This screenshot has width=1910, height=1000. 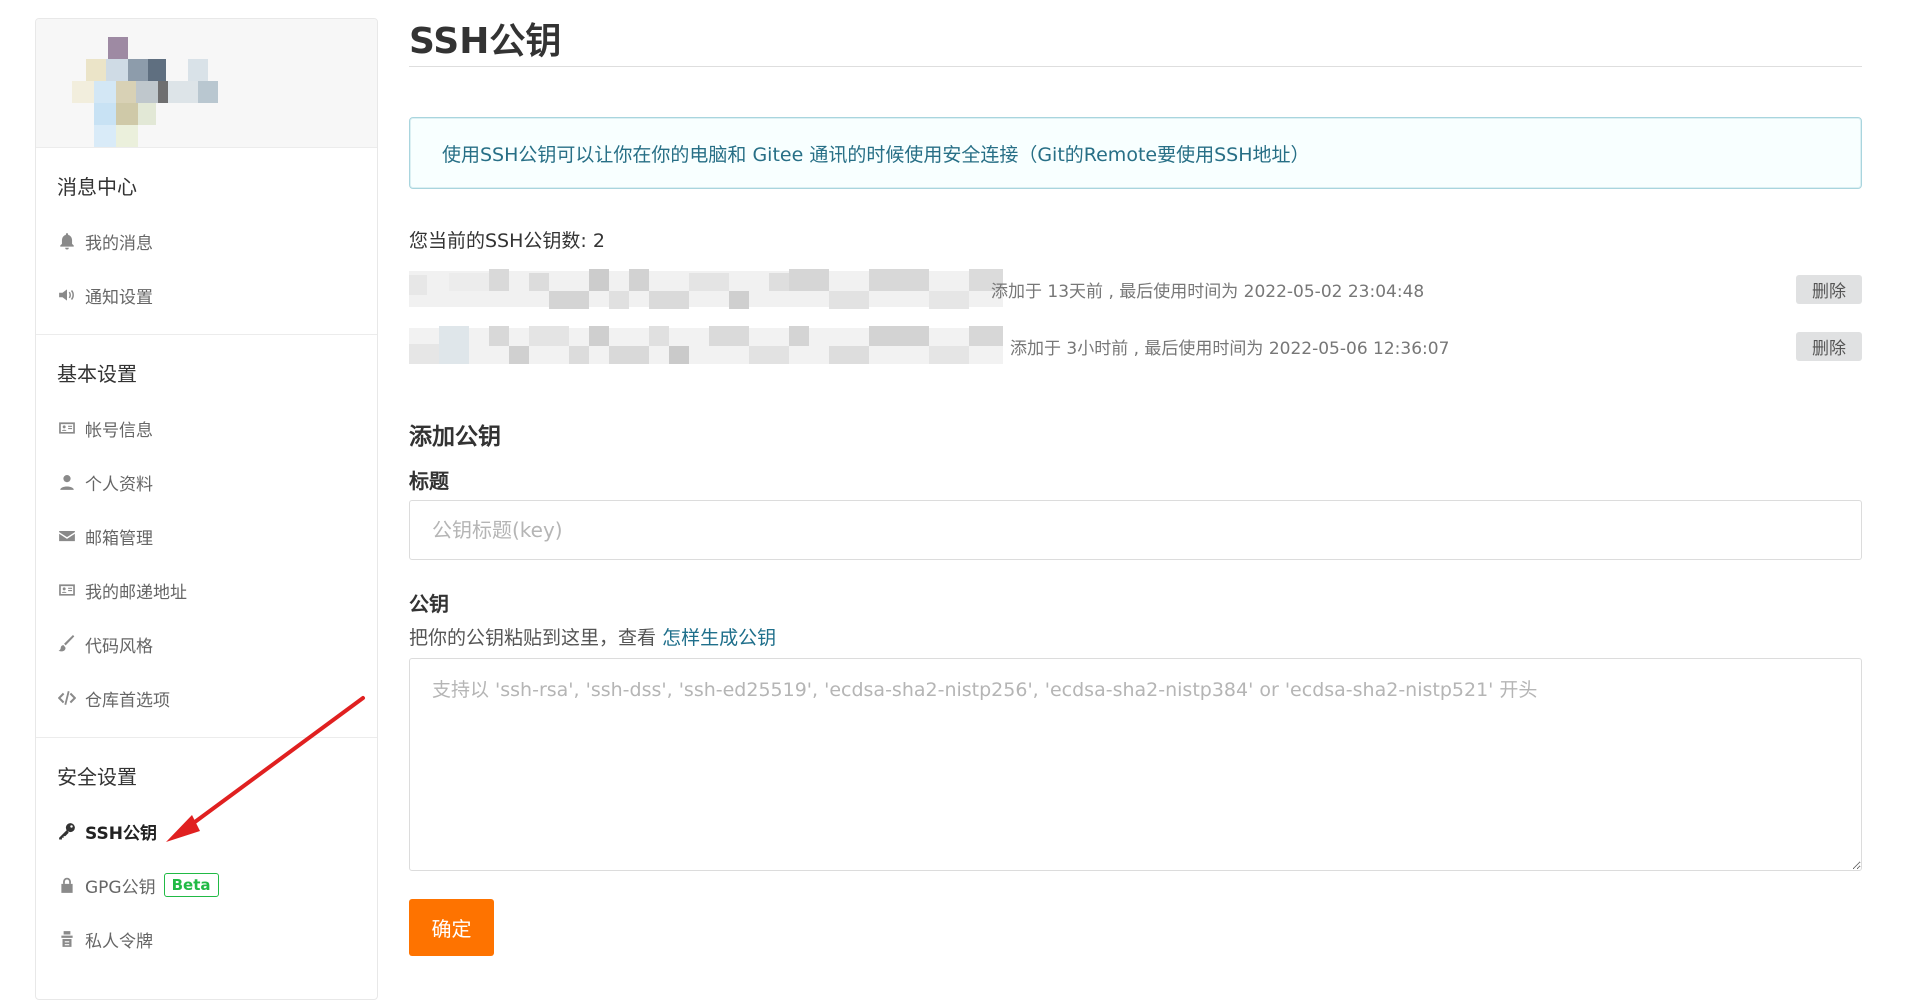 What do you see at coordinates (485, 41) in the screenshot?
I see `page-title: SSH公钥` at bounding box center [485, 41].